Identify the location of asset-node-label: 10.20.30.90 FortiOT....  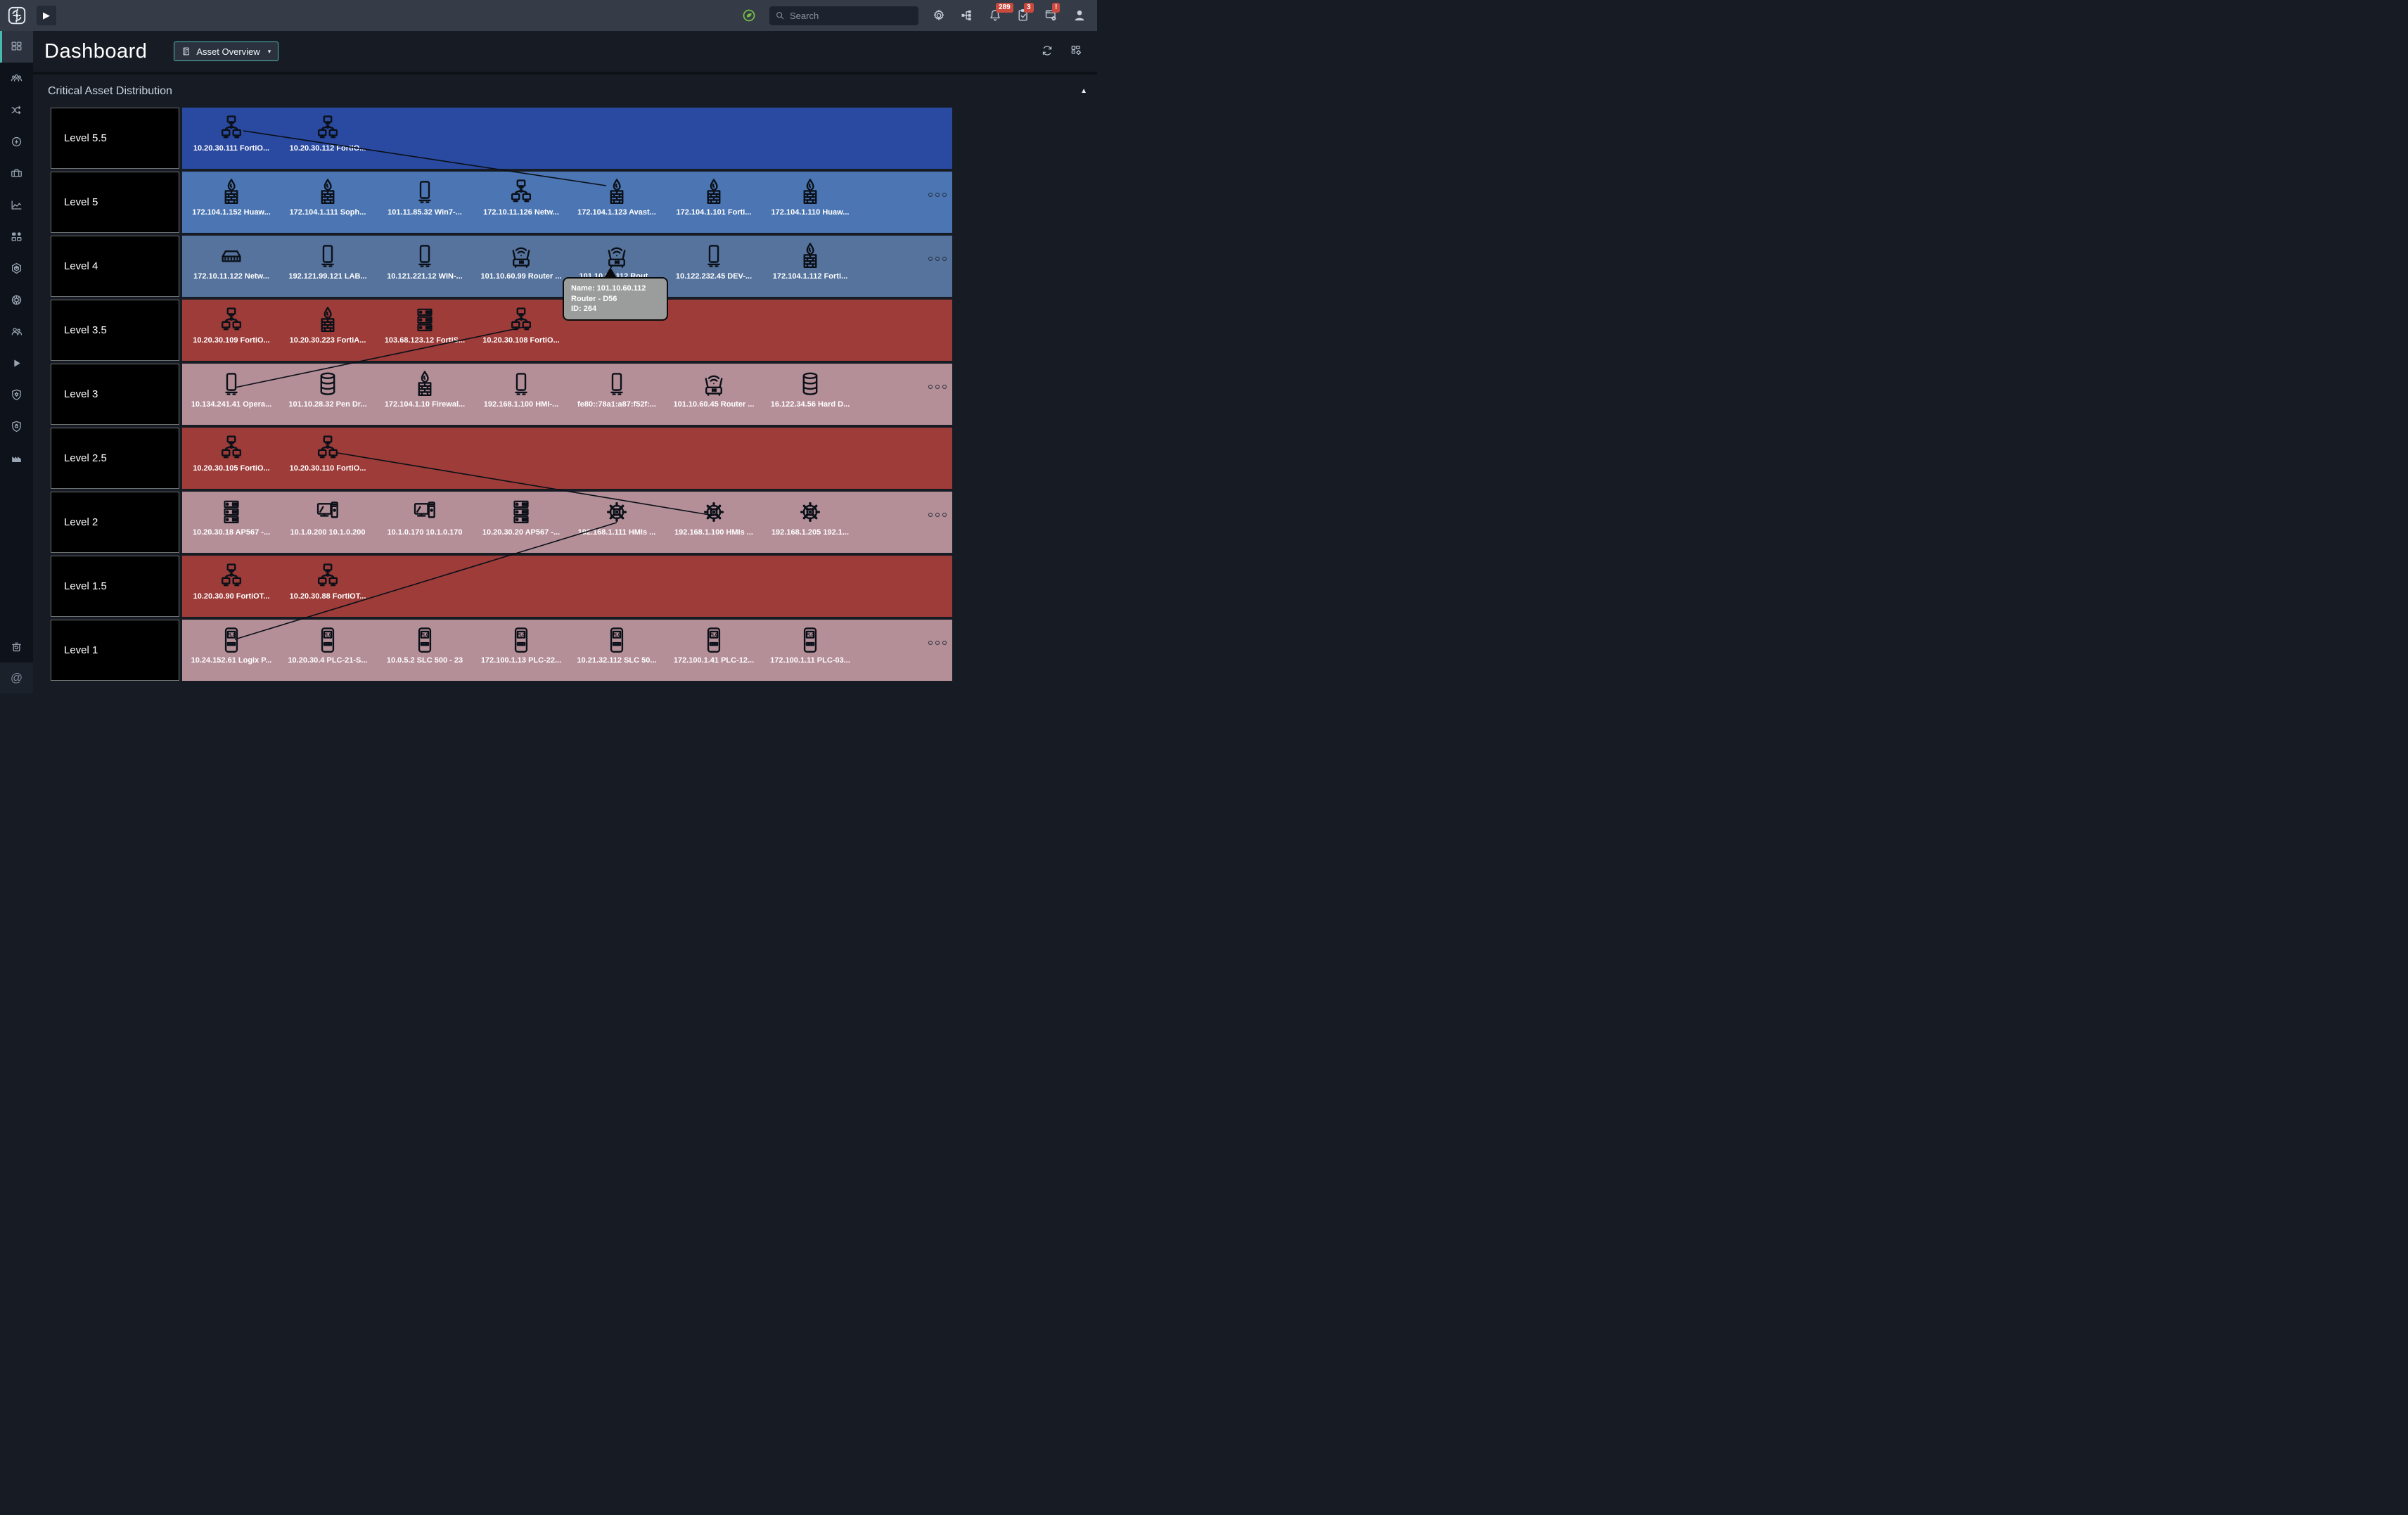
(231, 596).